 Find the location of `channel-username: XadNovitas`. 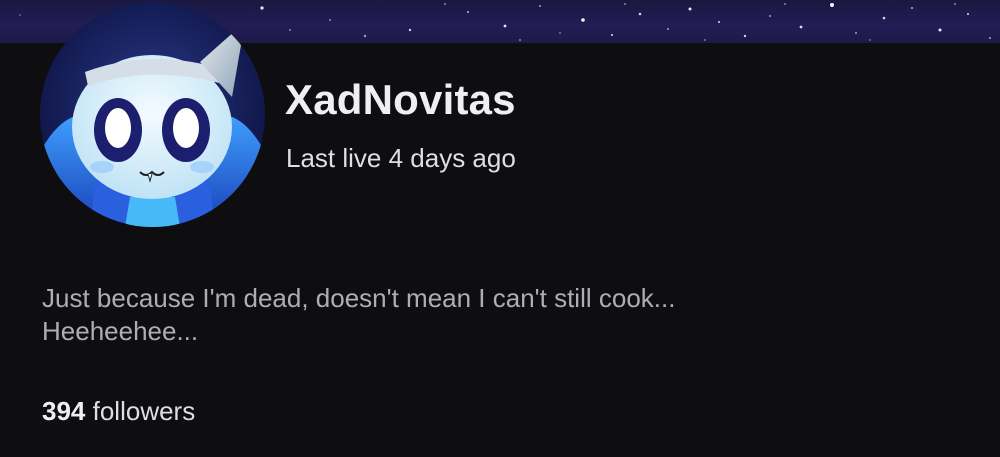

channel-username: XadNovitas is located at coordinates (400, 100).